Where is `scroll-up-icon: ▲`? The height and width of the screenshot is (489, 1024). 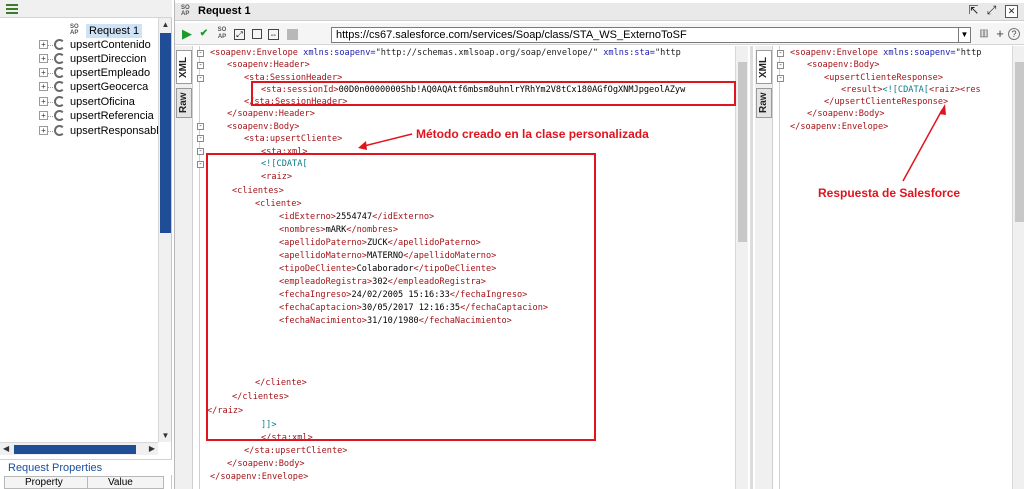
scroll-up-icon: ▲ is located at coordinates (165, 24).